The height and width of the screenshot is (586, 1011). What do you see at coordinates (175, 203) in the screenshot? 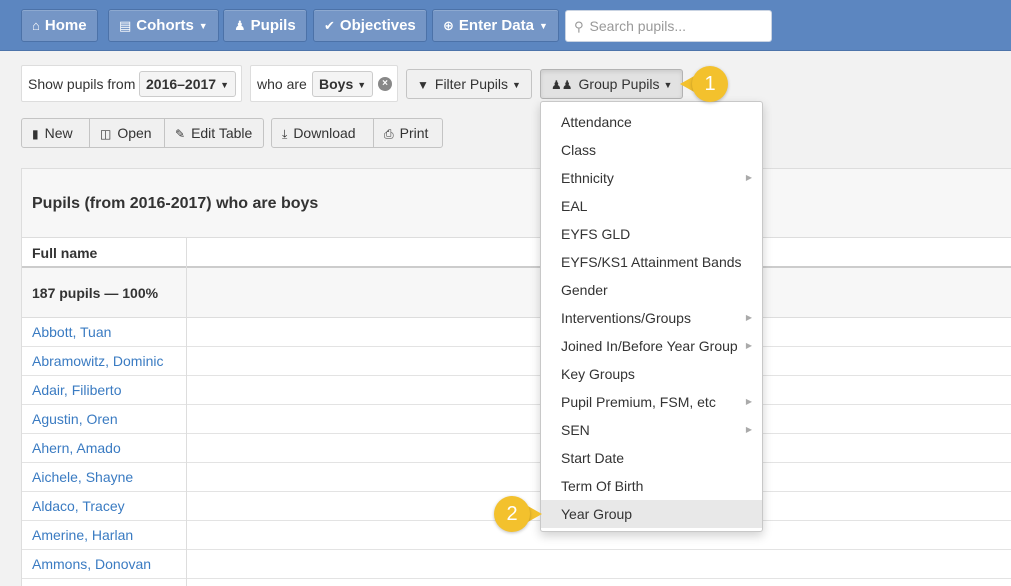
I see `table-title: Pupils (from 2016-2017) who are boys` at bounding box center [175, 203].